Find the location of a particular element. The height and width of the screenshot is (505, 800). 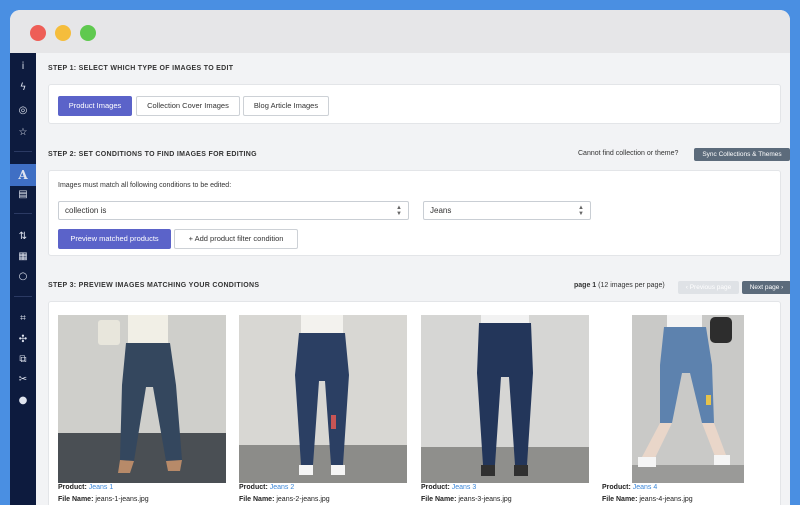

images-icon: ⧉ is located at coordinates (23, 360).